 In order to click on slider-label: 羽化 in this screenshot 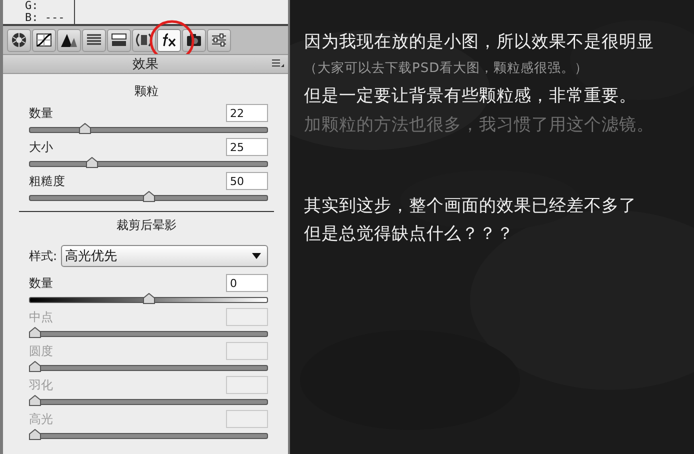, I will do `click(41, 385)`.